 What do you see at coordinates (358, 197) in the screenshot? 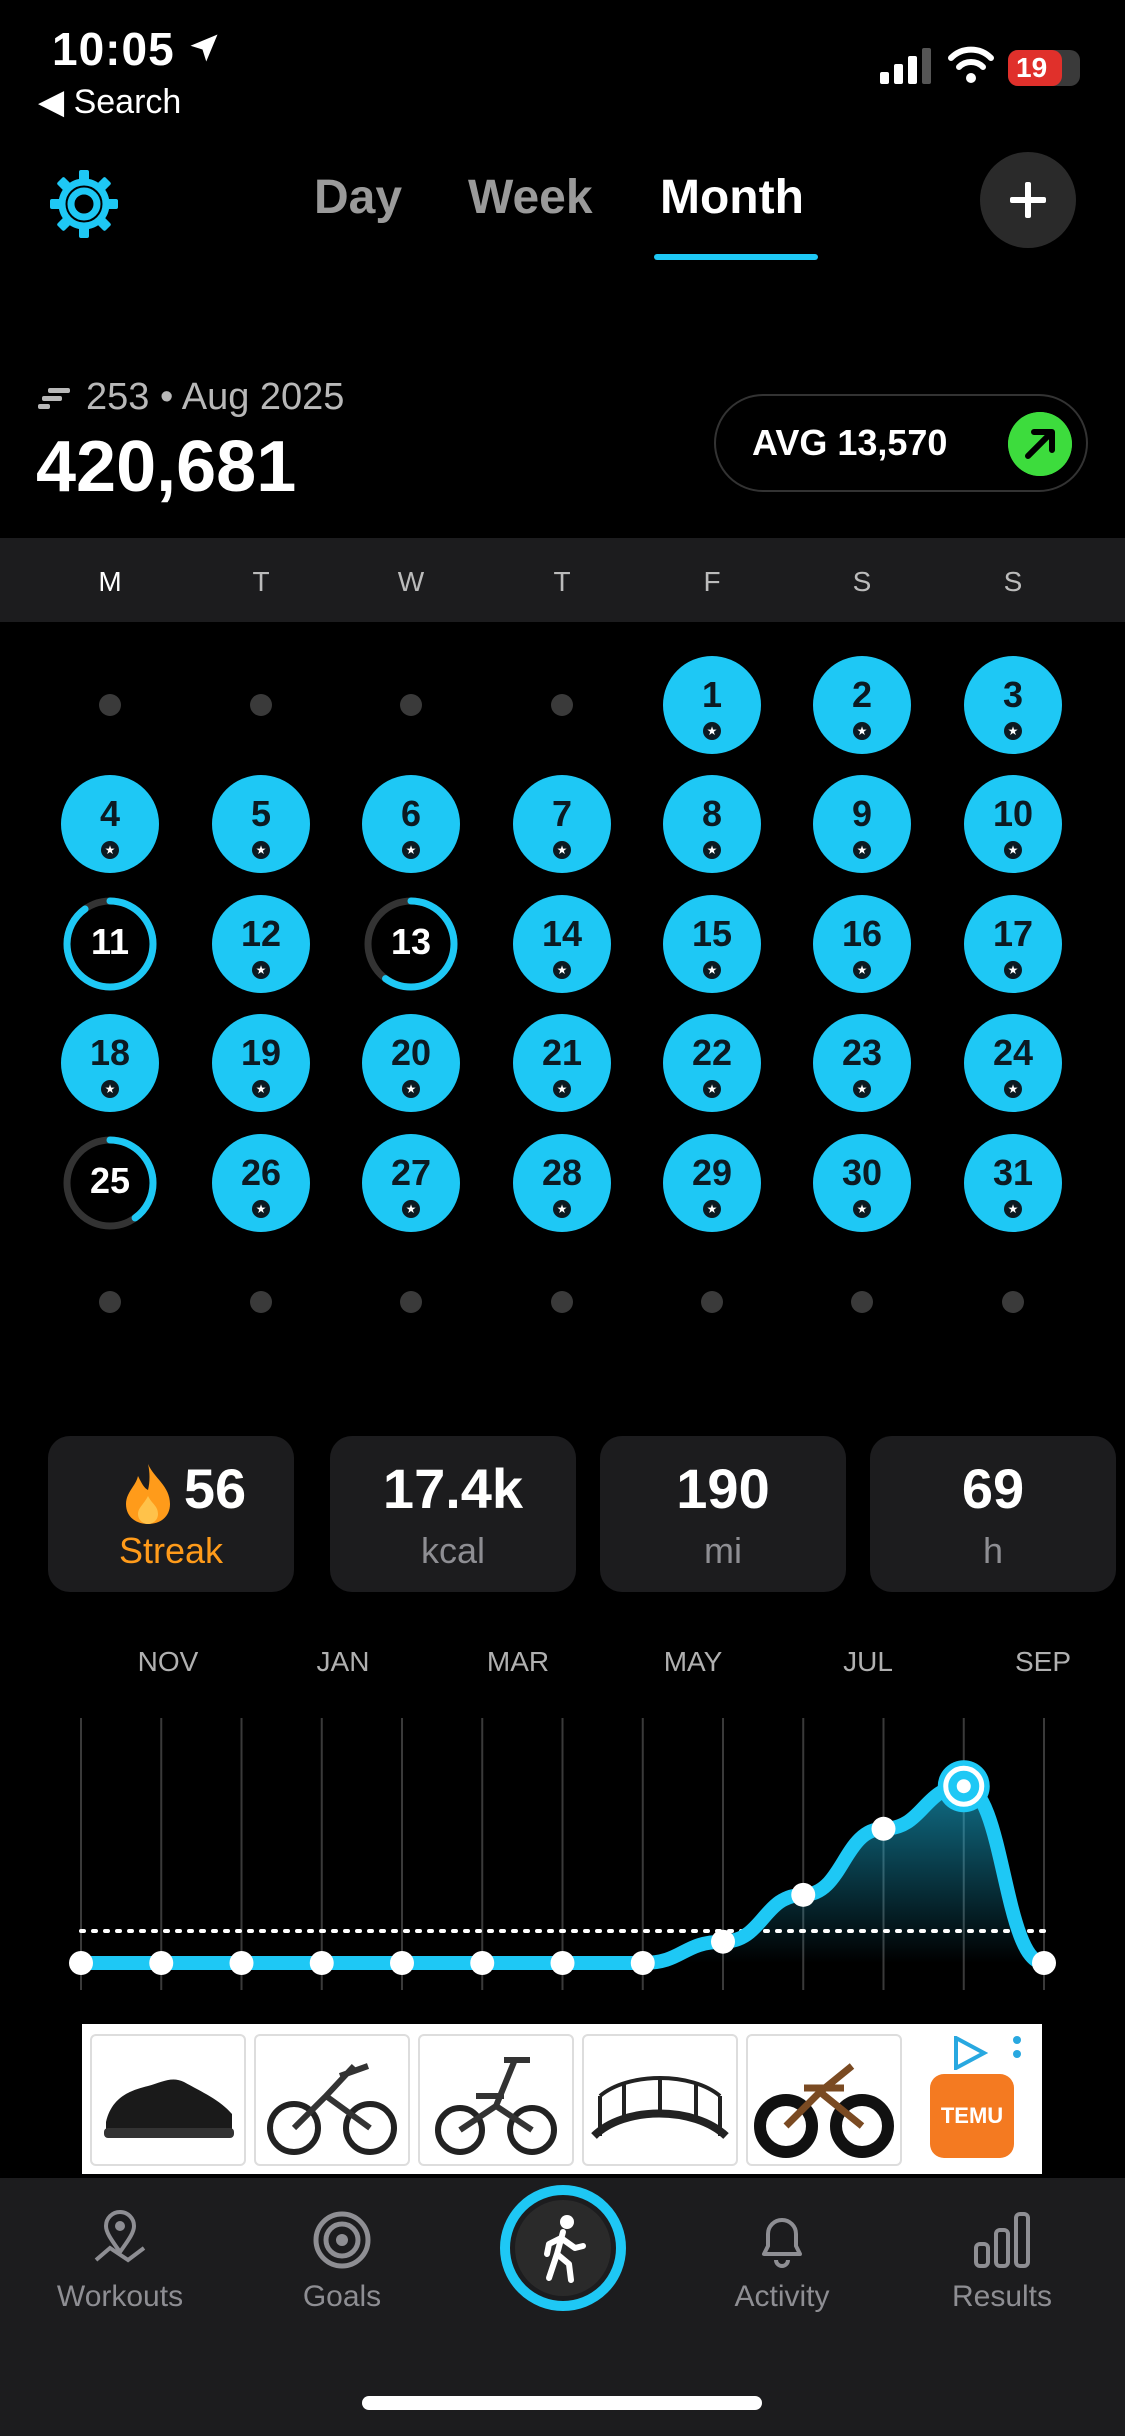
I see `tab-day: Day` at bounding box center [358, 197].